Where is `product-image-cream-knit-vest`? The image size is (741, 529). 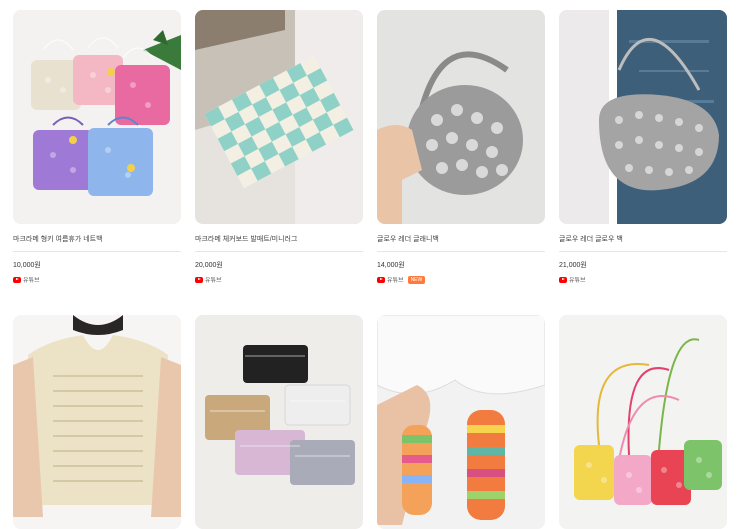
product-image-cream-knit-vest is located at coordinates (97, 422).